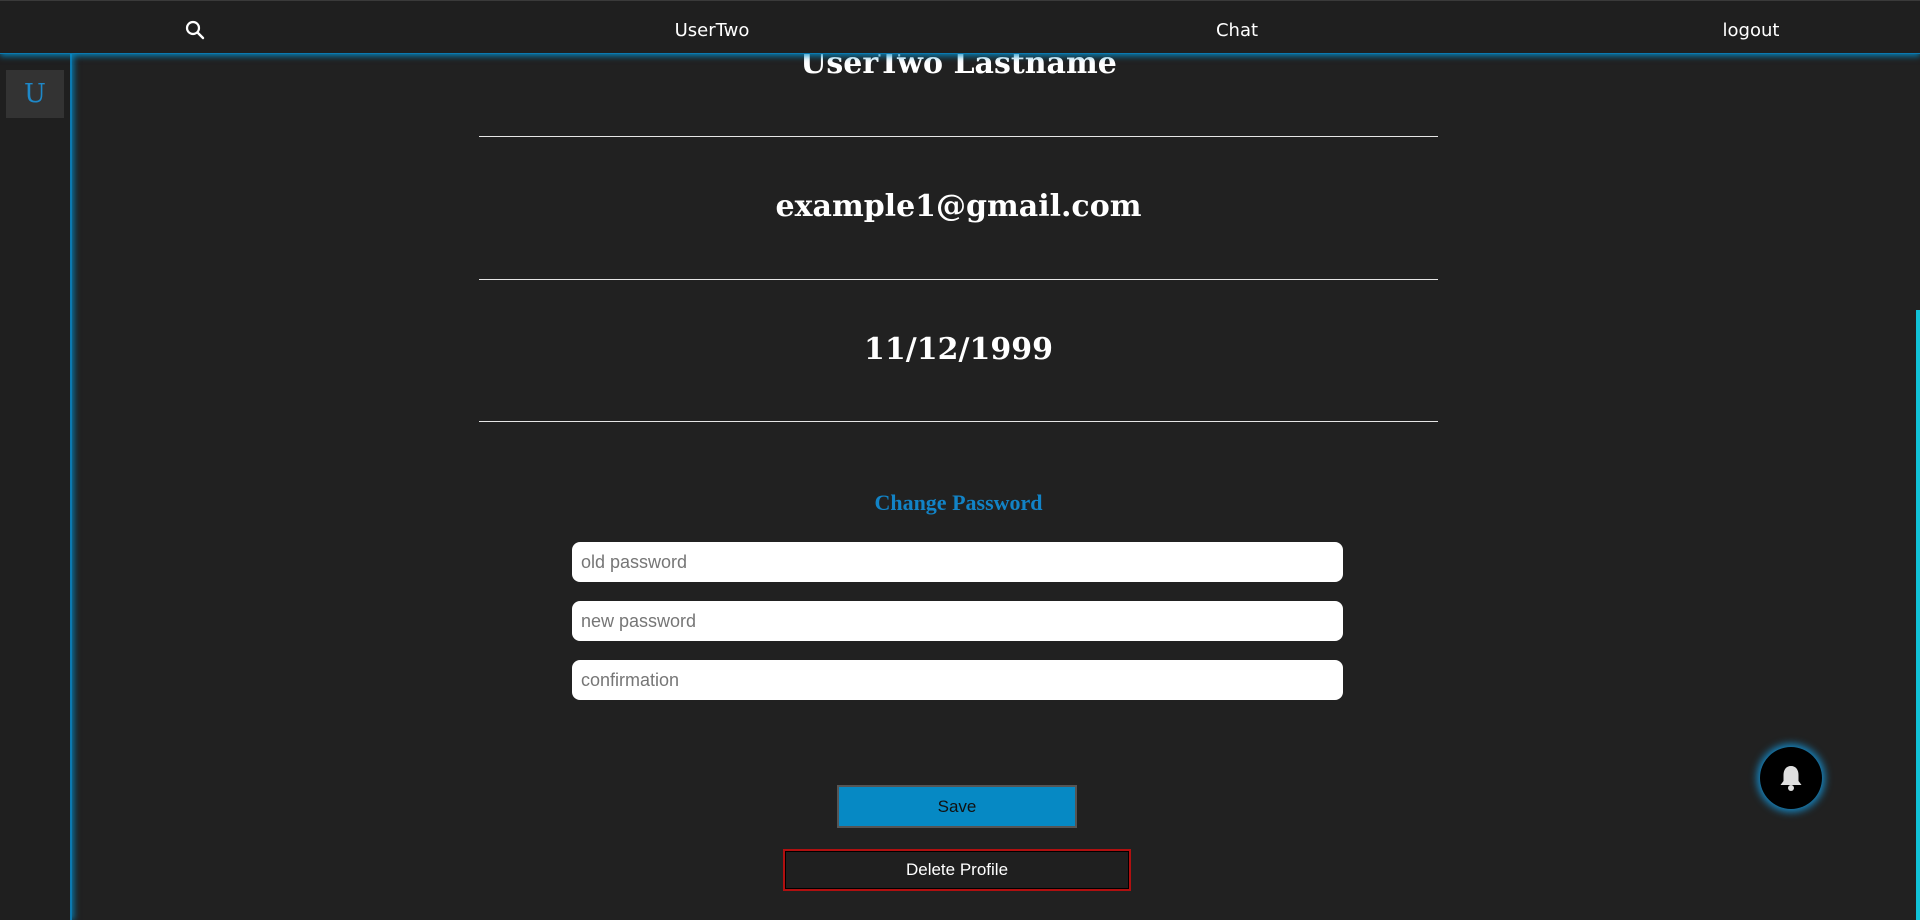 This screenshot has width=1920, height=920. What do you see at coordinates (958, 206) in the screenshot?
I see `profile-email: example1@gmail.com` at bounding box center [958, 206].